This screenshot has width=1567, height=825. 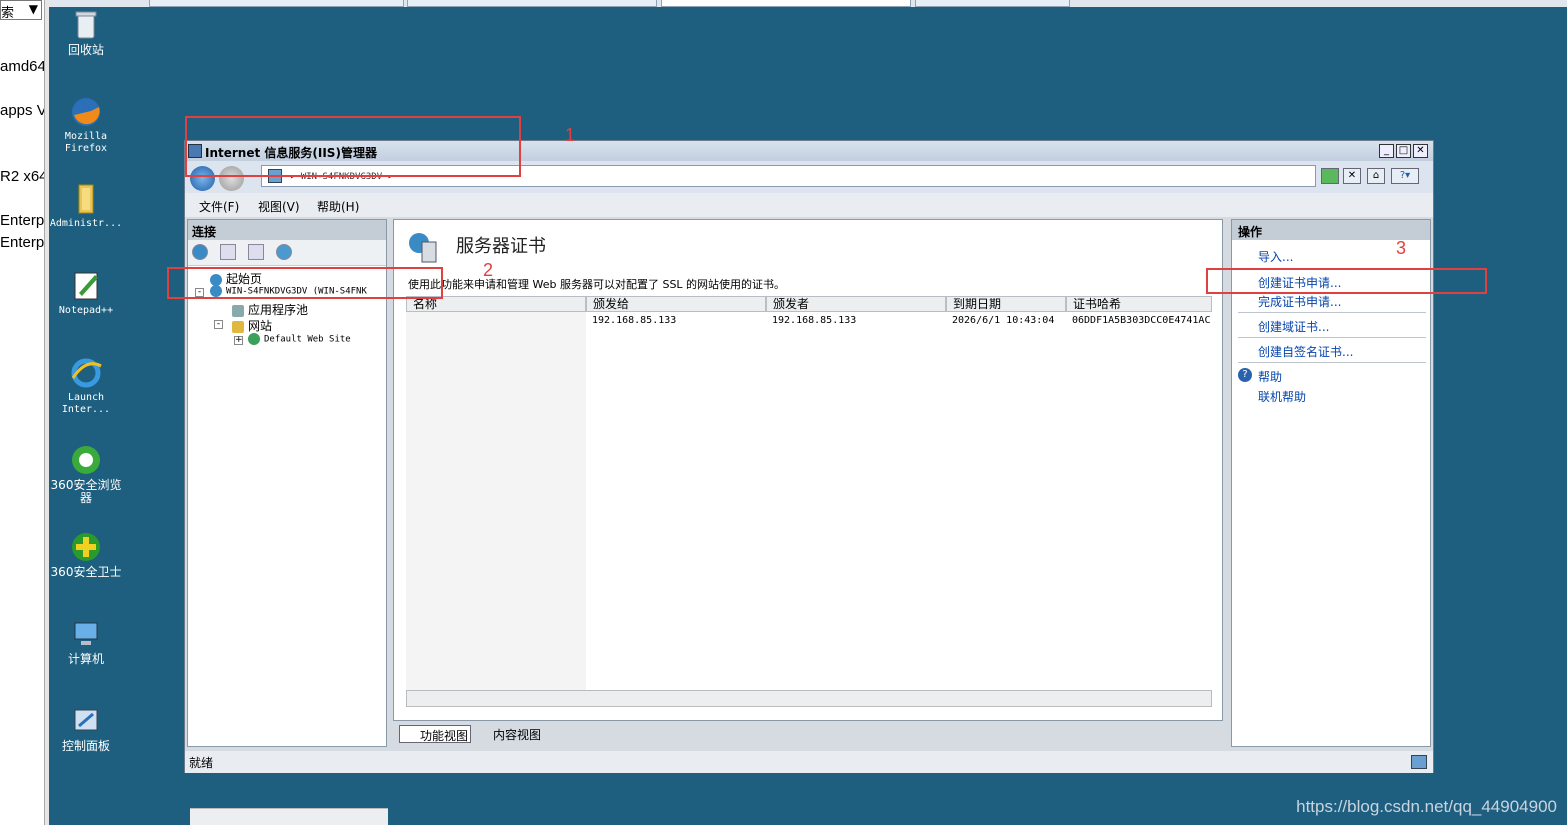 What do you see at coordinates (218, 324) in the screenshot?
I see `collapse-icon: -` at bounding box center [218, 324].